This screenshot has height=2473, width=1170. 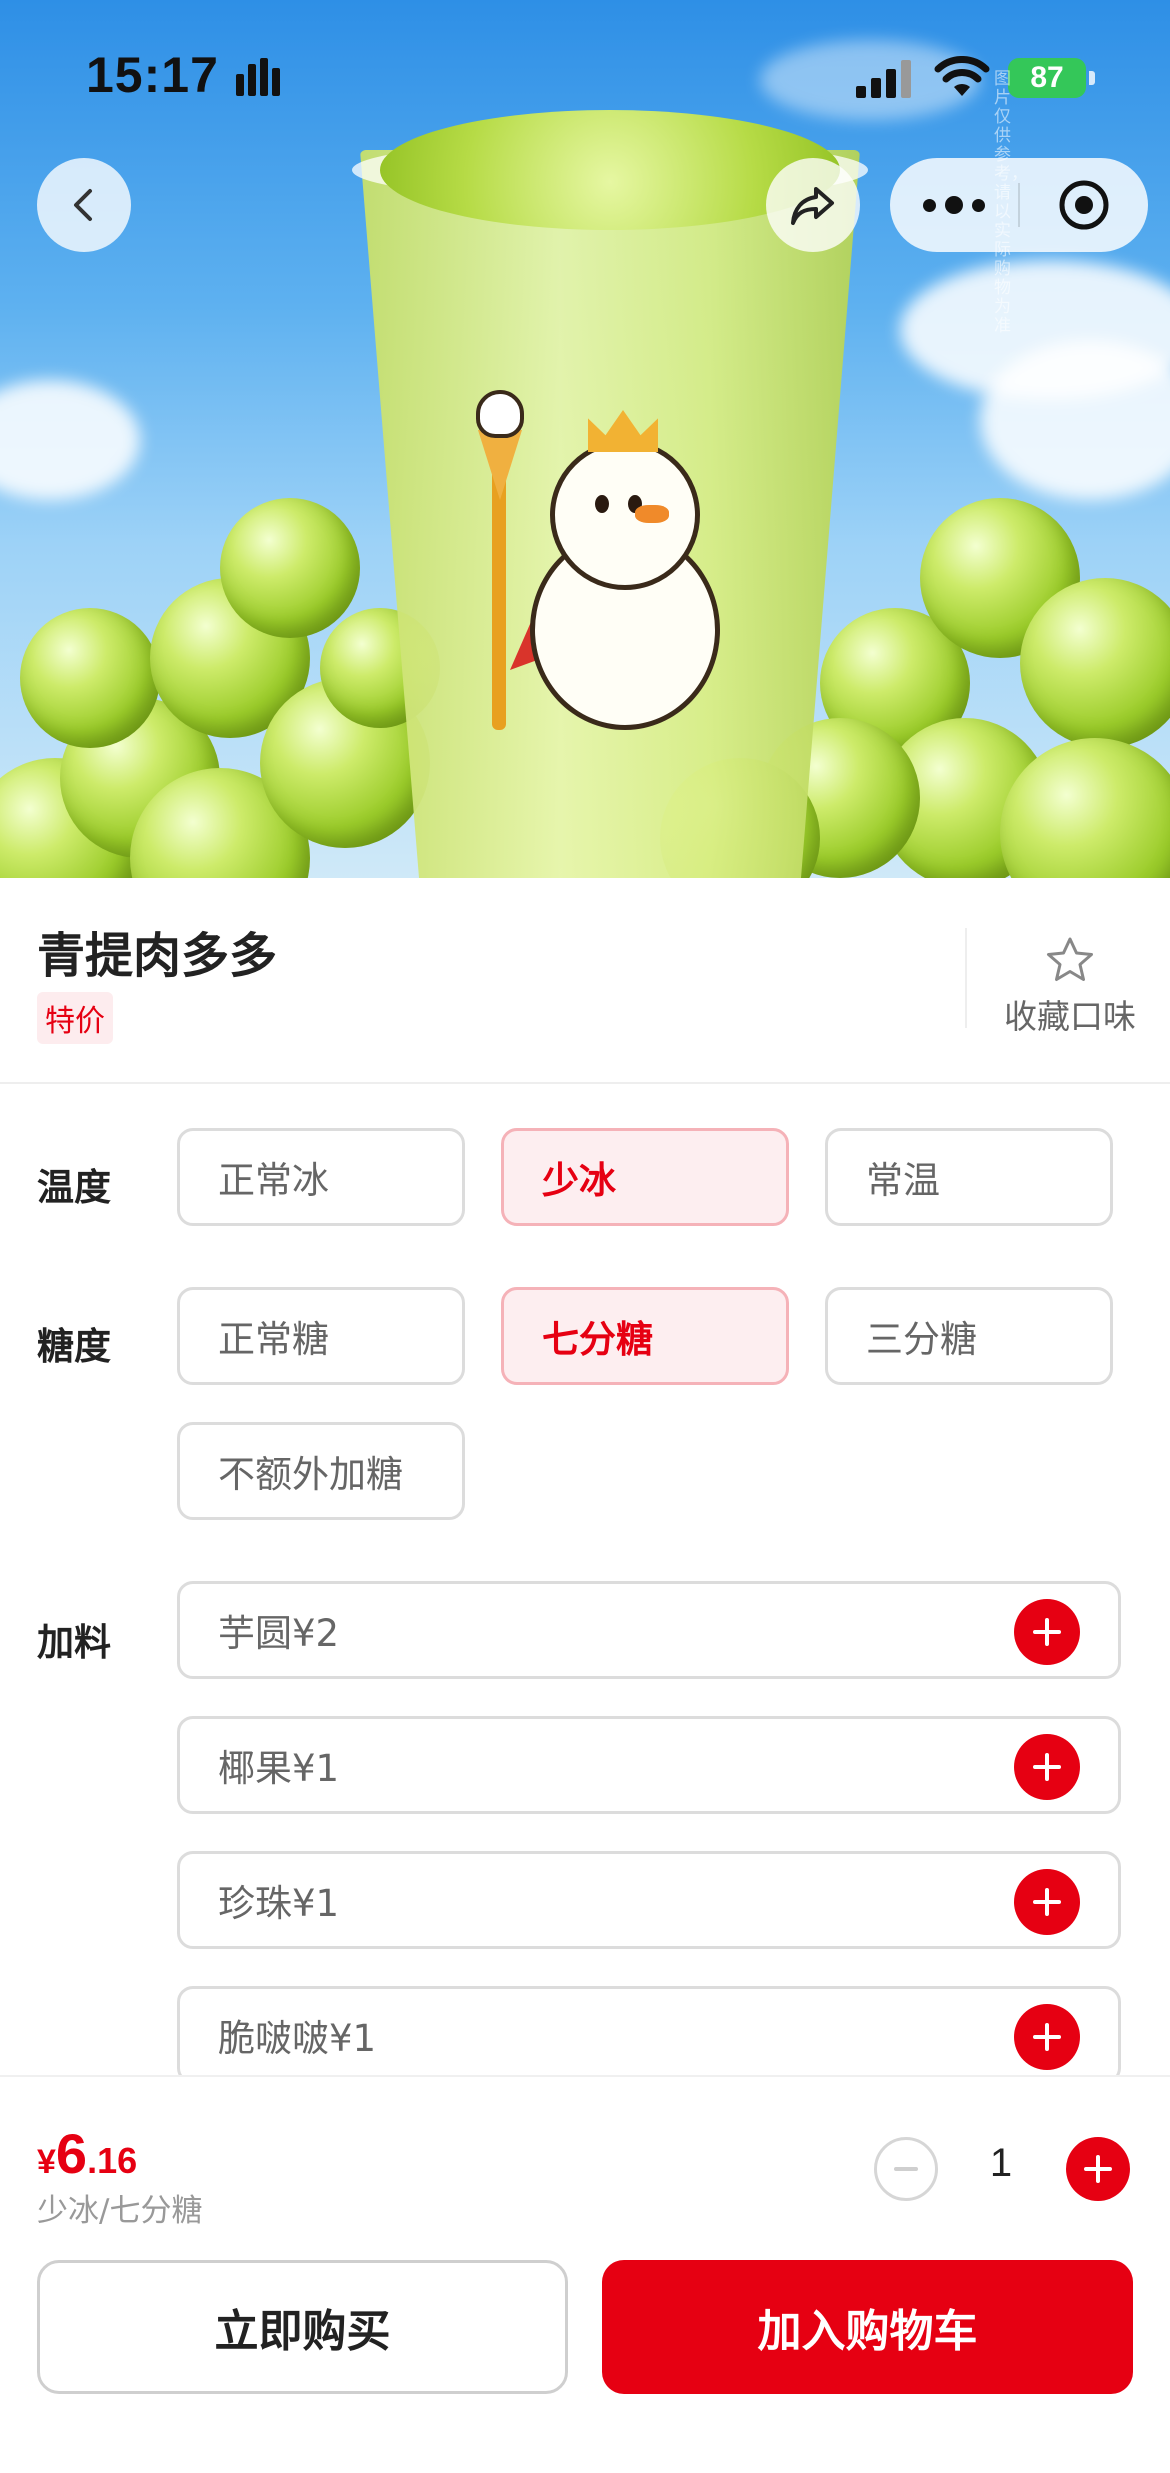 What do you see at coordinates (279, 1633) in the screenshot?
I see `topping-label: 芋圆¥2` at bounding box center [279, 1633].